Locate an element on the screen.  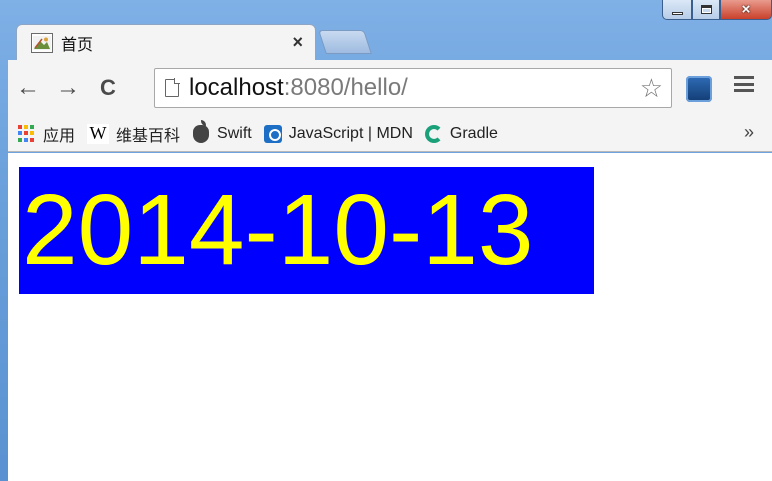
bookmarks-overflow-icon: » is located at coordinates (749, 132).